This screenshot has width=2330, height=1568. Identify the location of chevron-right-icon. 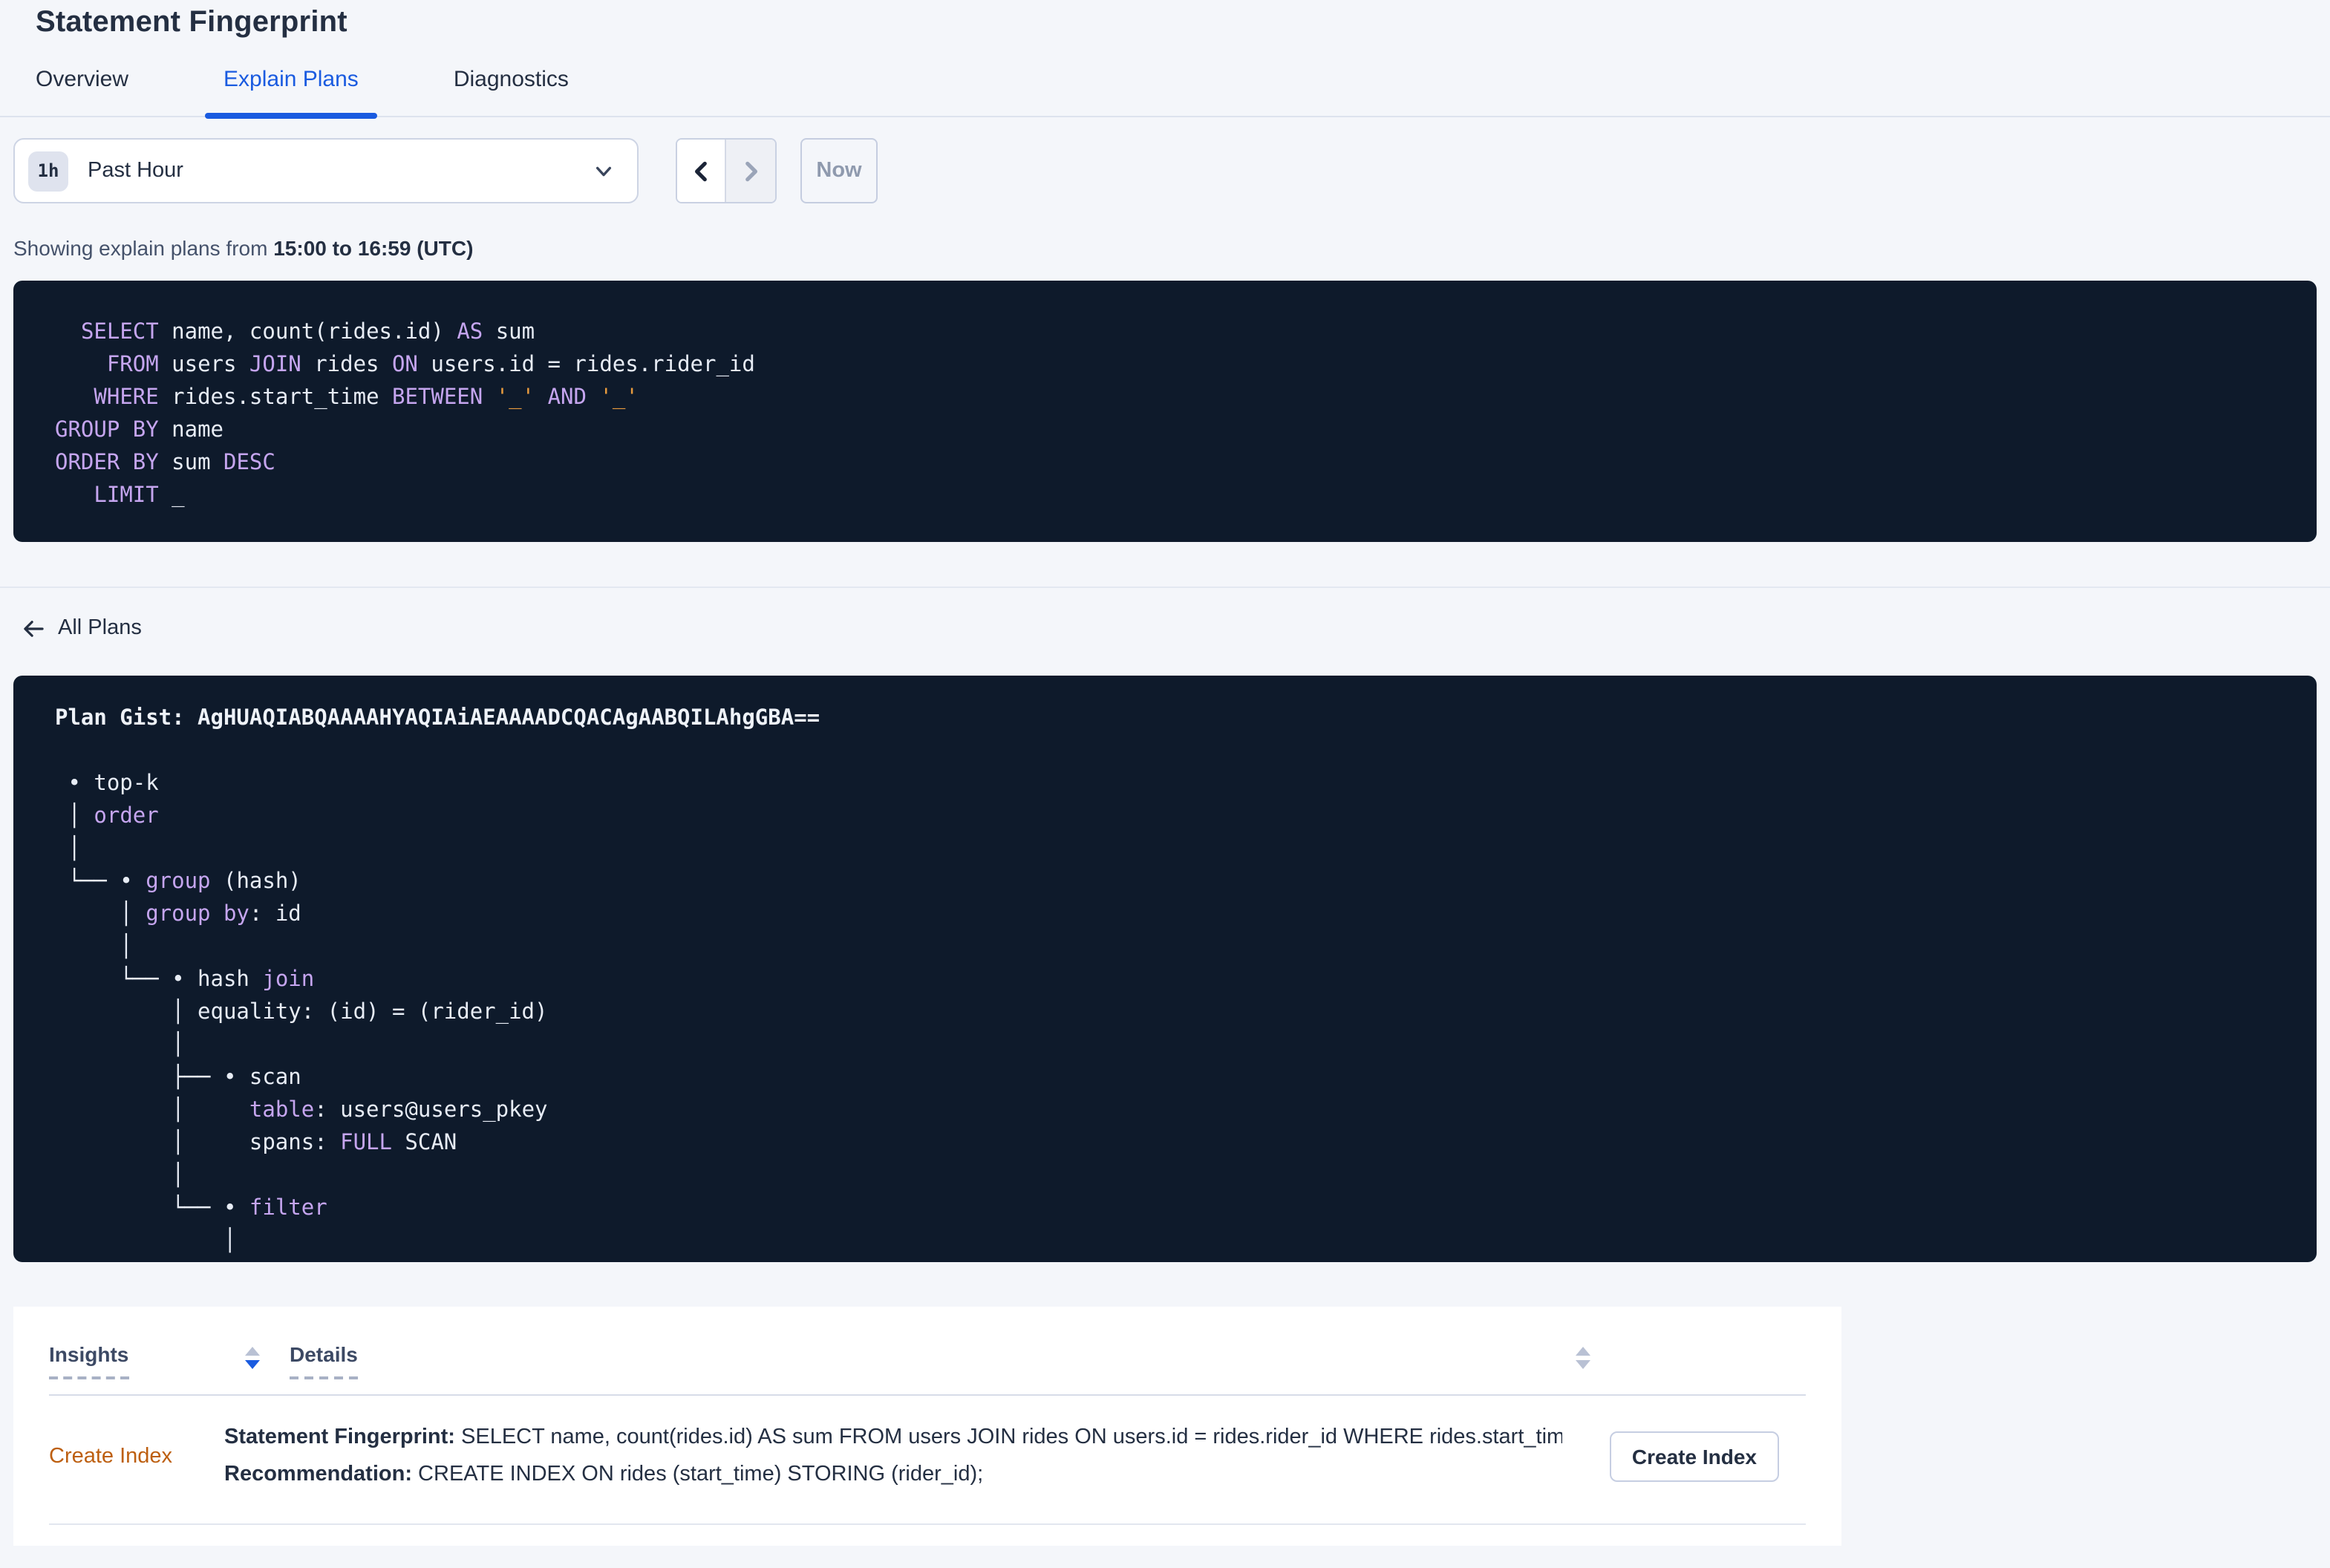
(751, 171).